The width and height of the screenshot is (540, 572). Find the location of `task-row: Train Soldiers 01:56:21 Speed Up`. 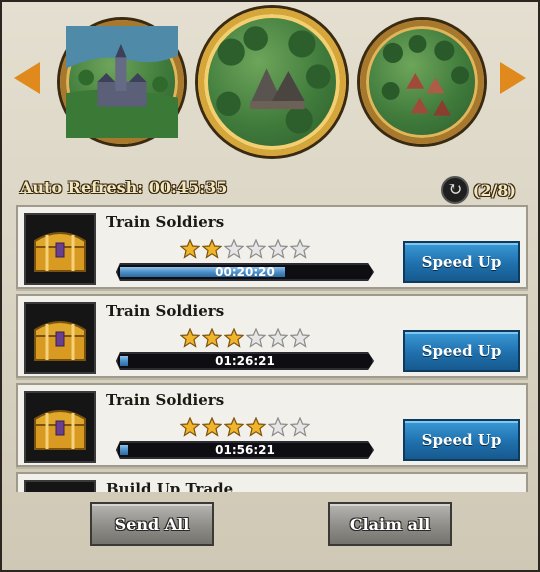

task-row: Train Soldiers 01:56:21 Speed Up is located at coordinates (272, 425).